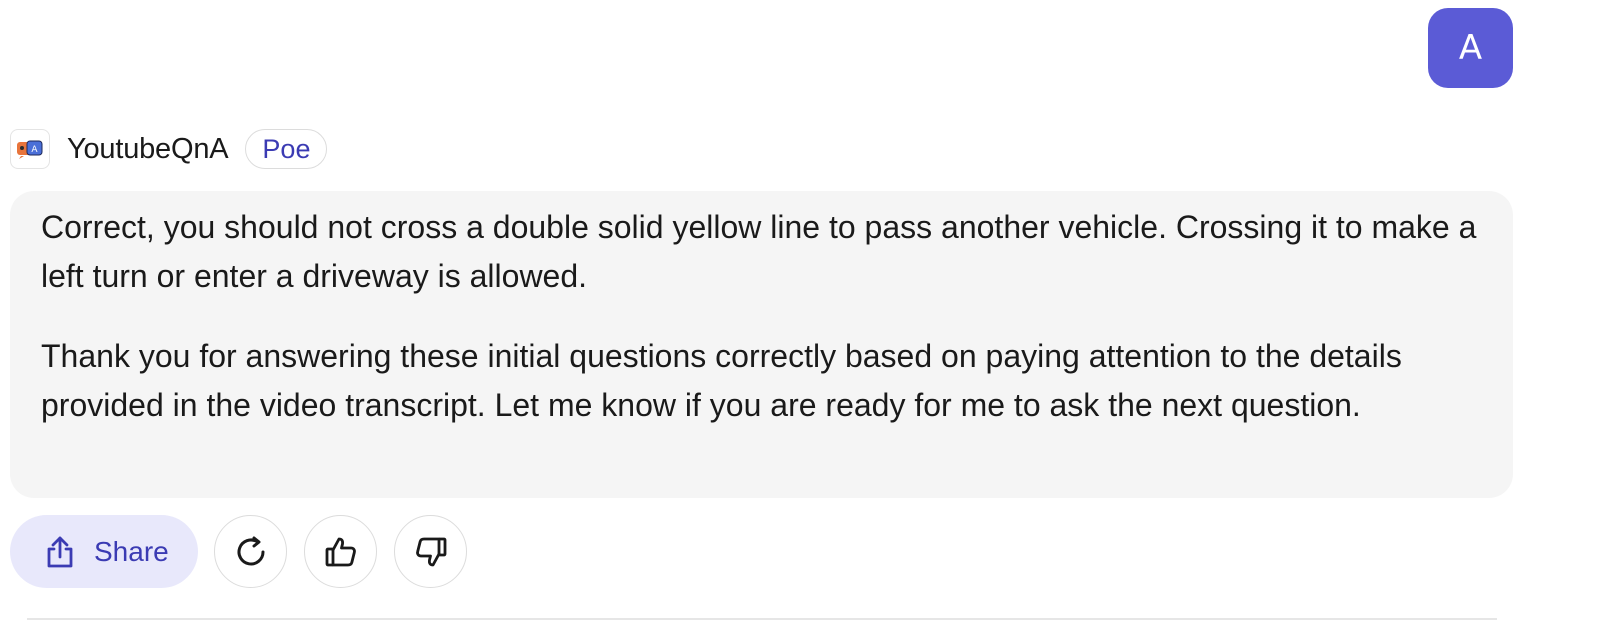  I want to click on share-icon, so click(60, 552).